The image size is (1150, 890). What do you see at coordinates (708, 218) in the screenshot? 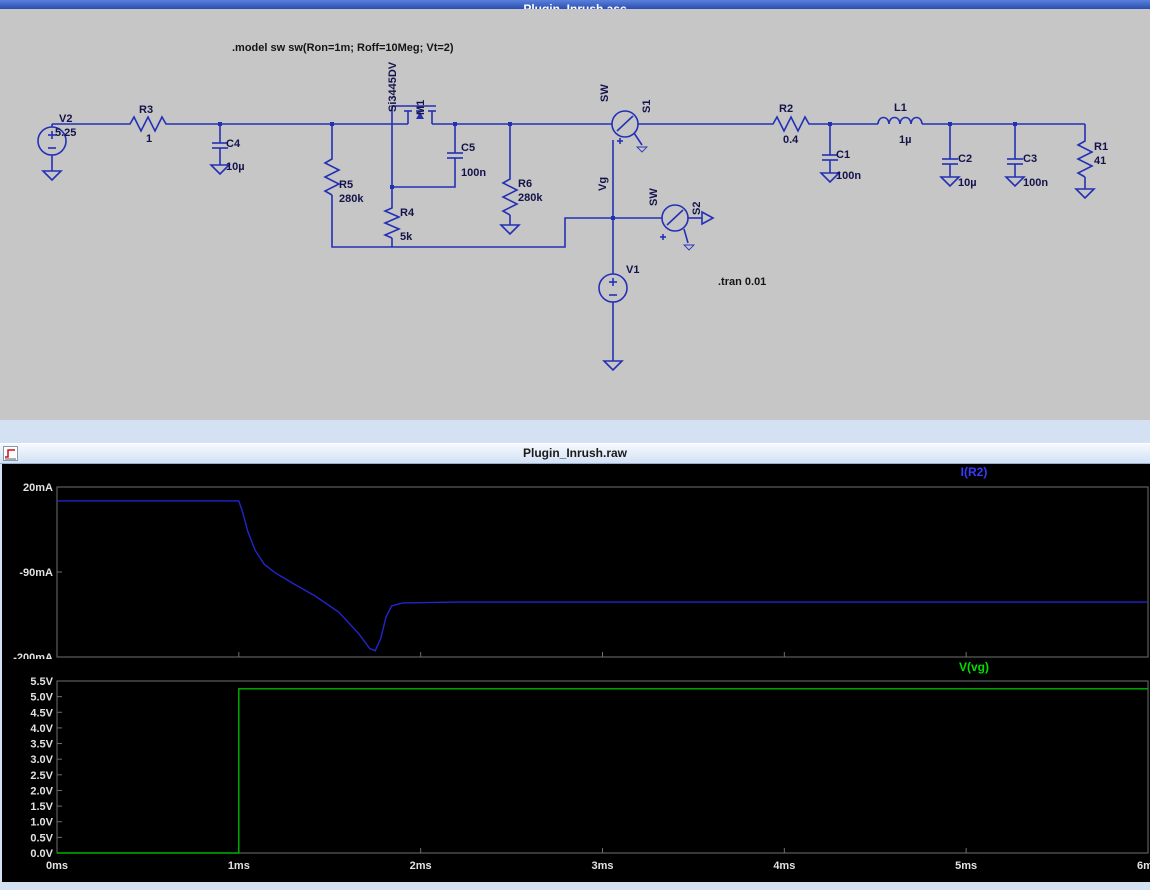
I see `output-arrow` at bounding box center [708, 218].